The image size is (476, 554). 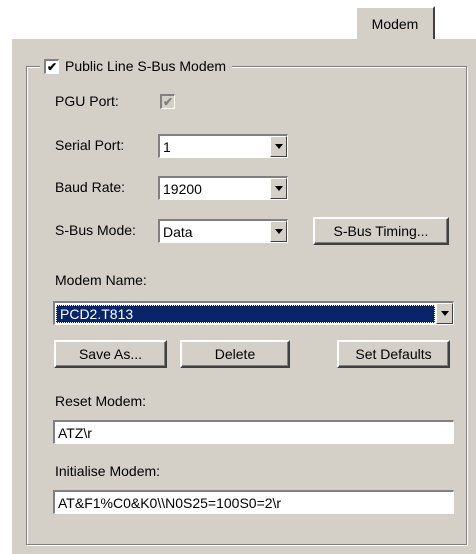 What do you see at coordinates (101, 401) in the screenshot?
I see `reset-modem-label: Reset Modem:` at bounding box center [101, 401].